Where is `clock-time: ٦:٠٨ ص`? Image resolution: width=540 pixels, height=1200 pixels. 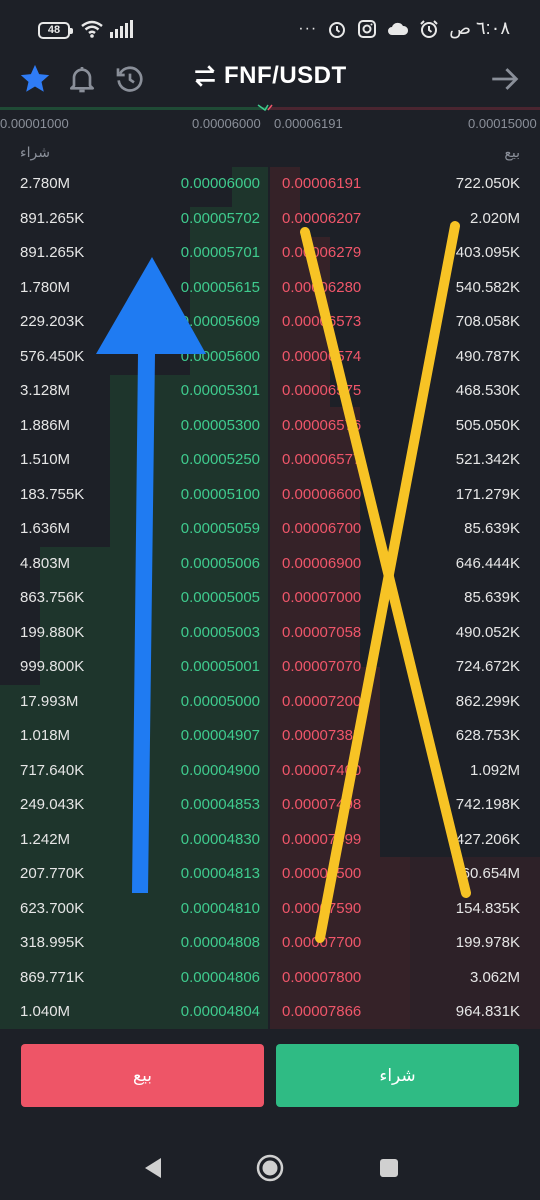 clock-time: ٦:٠٨ ص is located at coordinates (479, 28).